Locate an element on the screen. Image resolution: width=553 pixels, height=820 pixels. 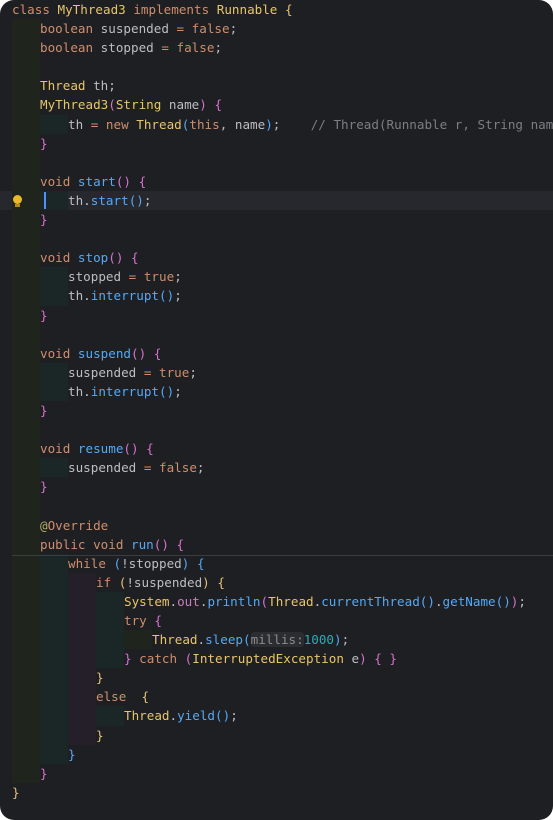
code-token: yield is located at coordinates (196, 716).